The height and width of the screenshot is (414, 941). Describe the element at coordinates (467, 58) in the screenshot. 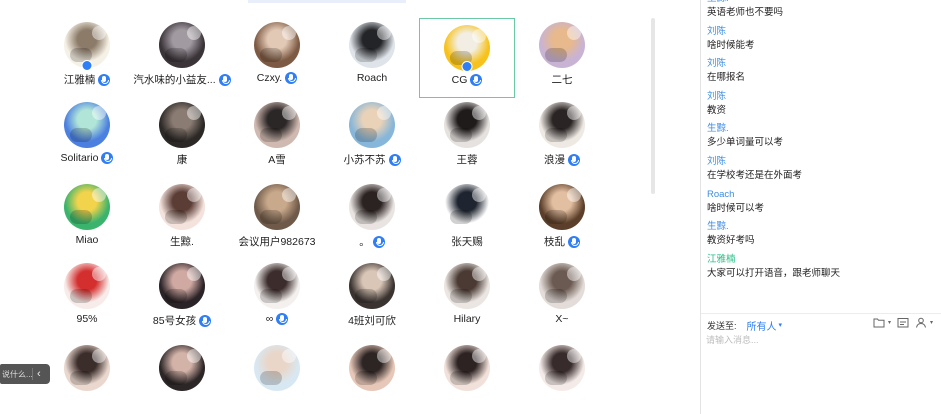

I see `participant-tile: CG` at that location.